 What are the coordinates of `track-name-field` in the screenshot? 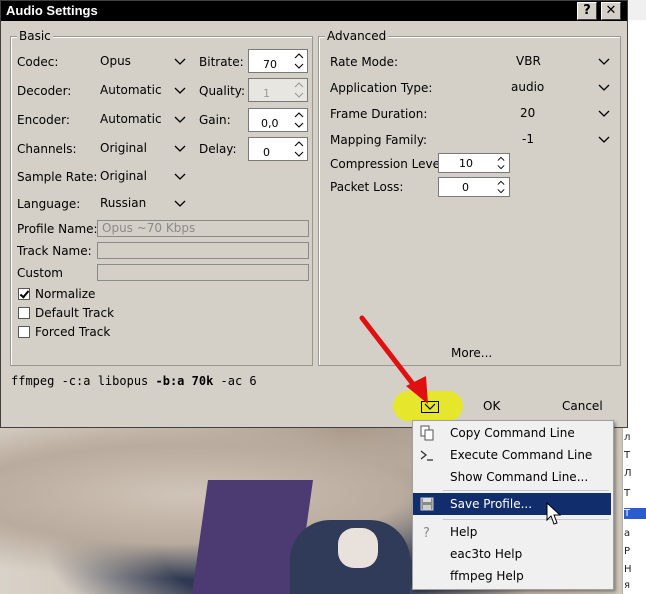 It's located at (203, 250).